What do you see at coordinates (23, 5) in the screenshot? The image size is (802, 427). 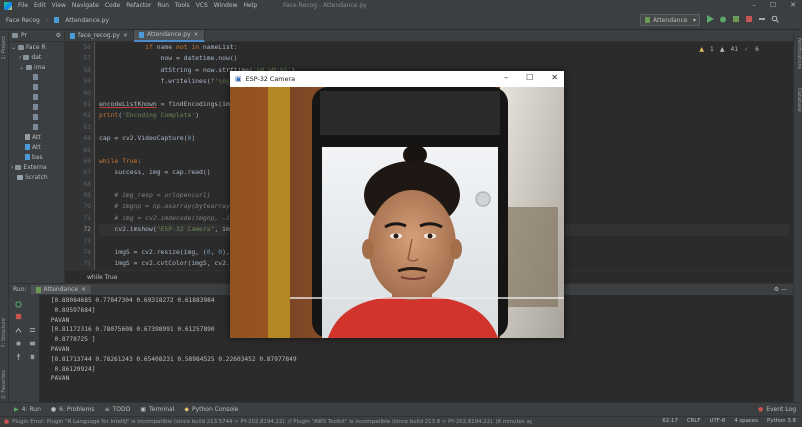 I see `menu-file: File` at bounding box center [23, 5].